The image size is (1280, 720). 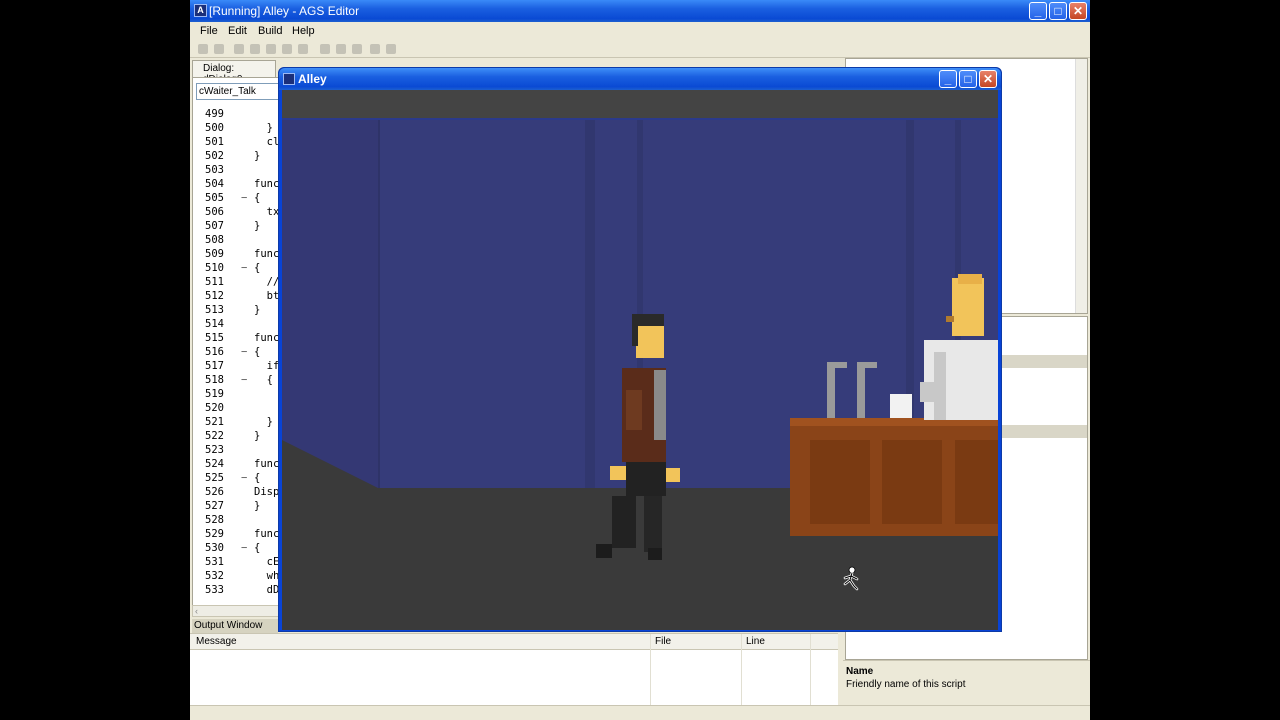 What do you see at coordinates (241, 395) in the screenshot?
I see `code-line: 519` at bounding box center [241, 395].